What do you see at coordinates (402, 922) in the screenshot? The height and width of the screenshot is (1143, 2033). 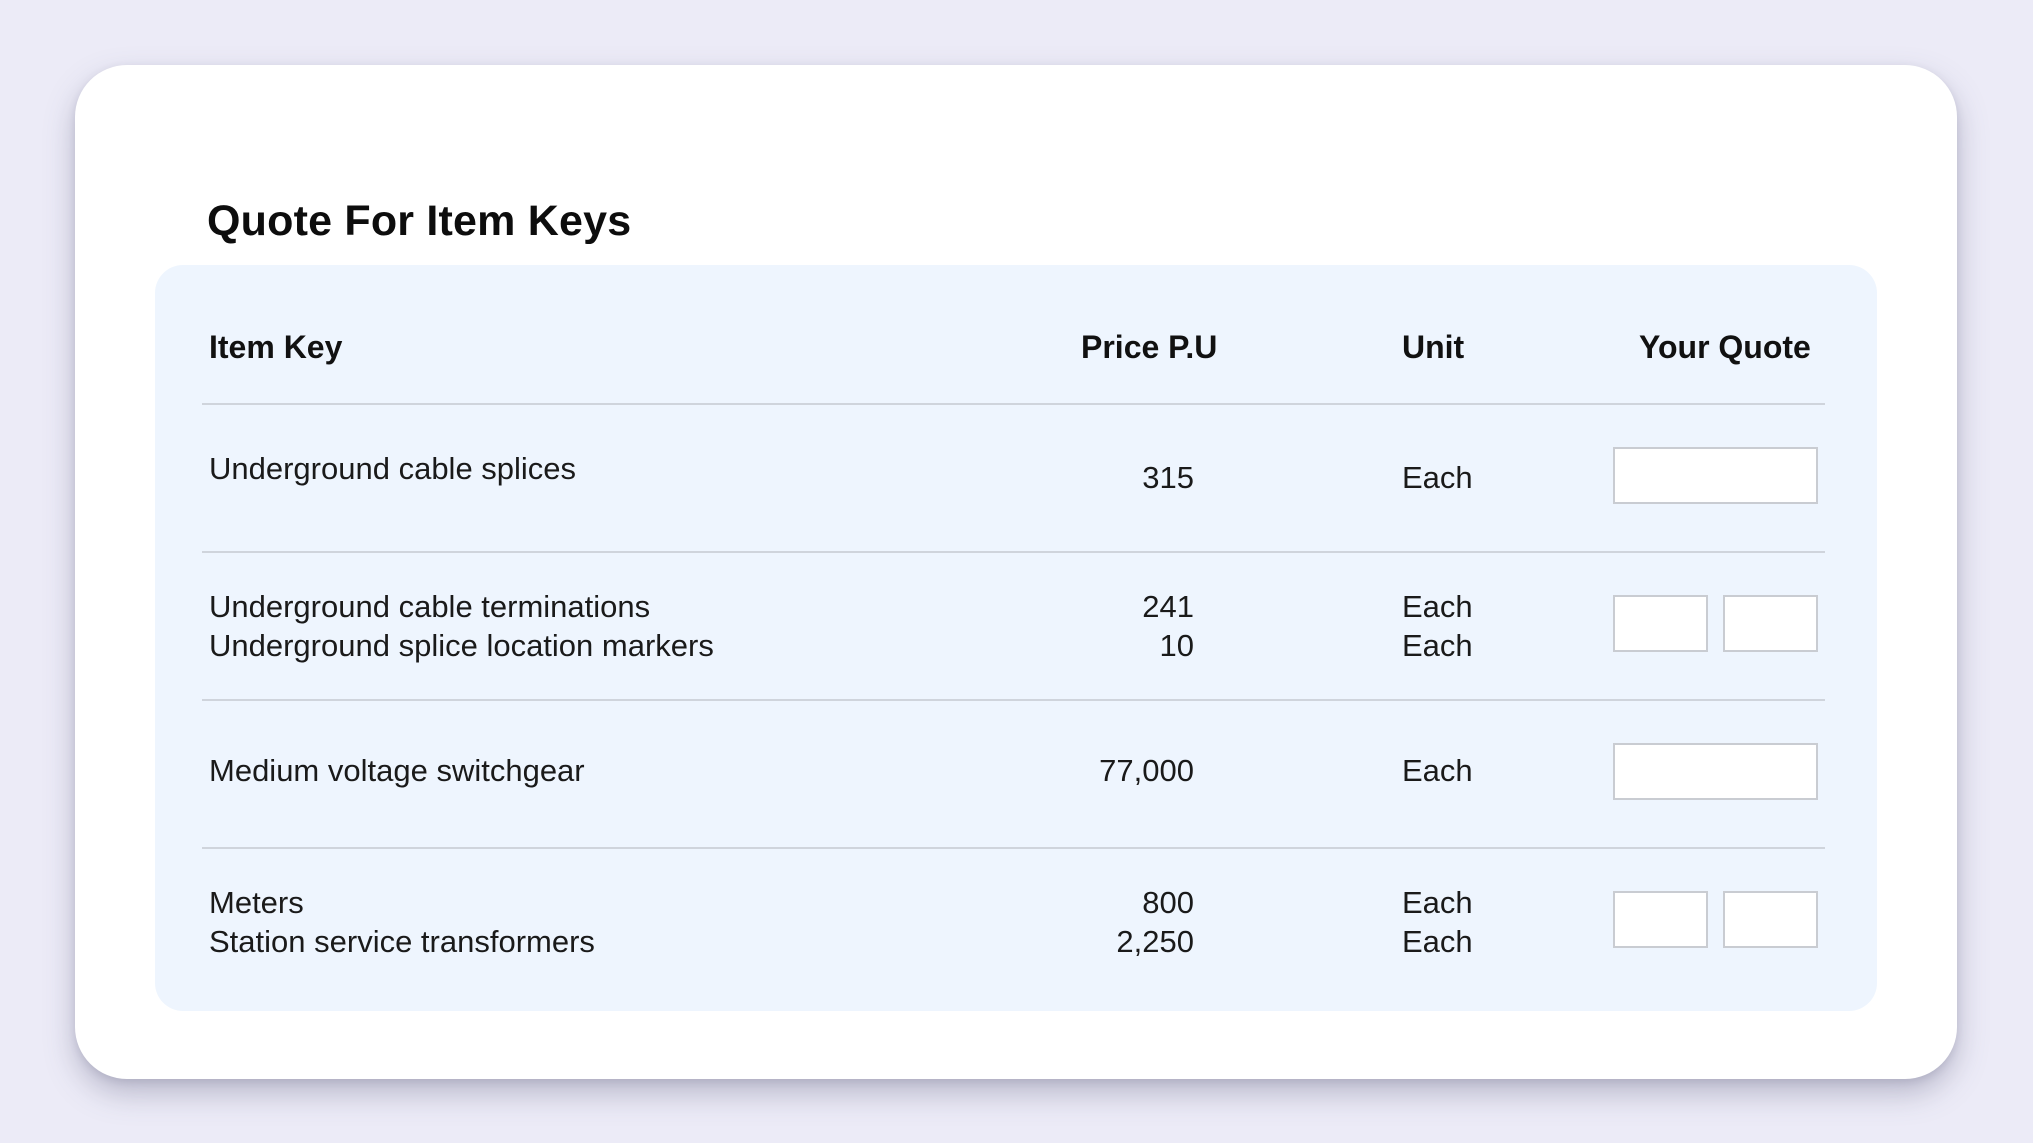 I see `item-key-cell: Meters Station service transformers` at bounding box center [402, 922].